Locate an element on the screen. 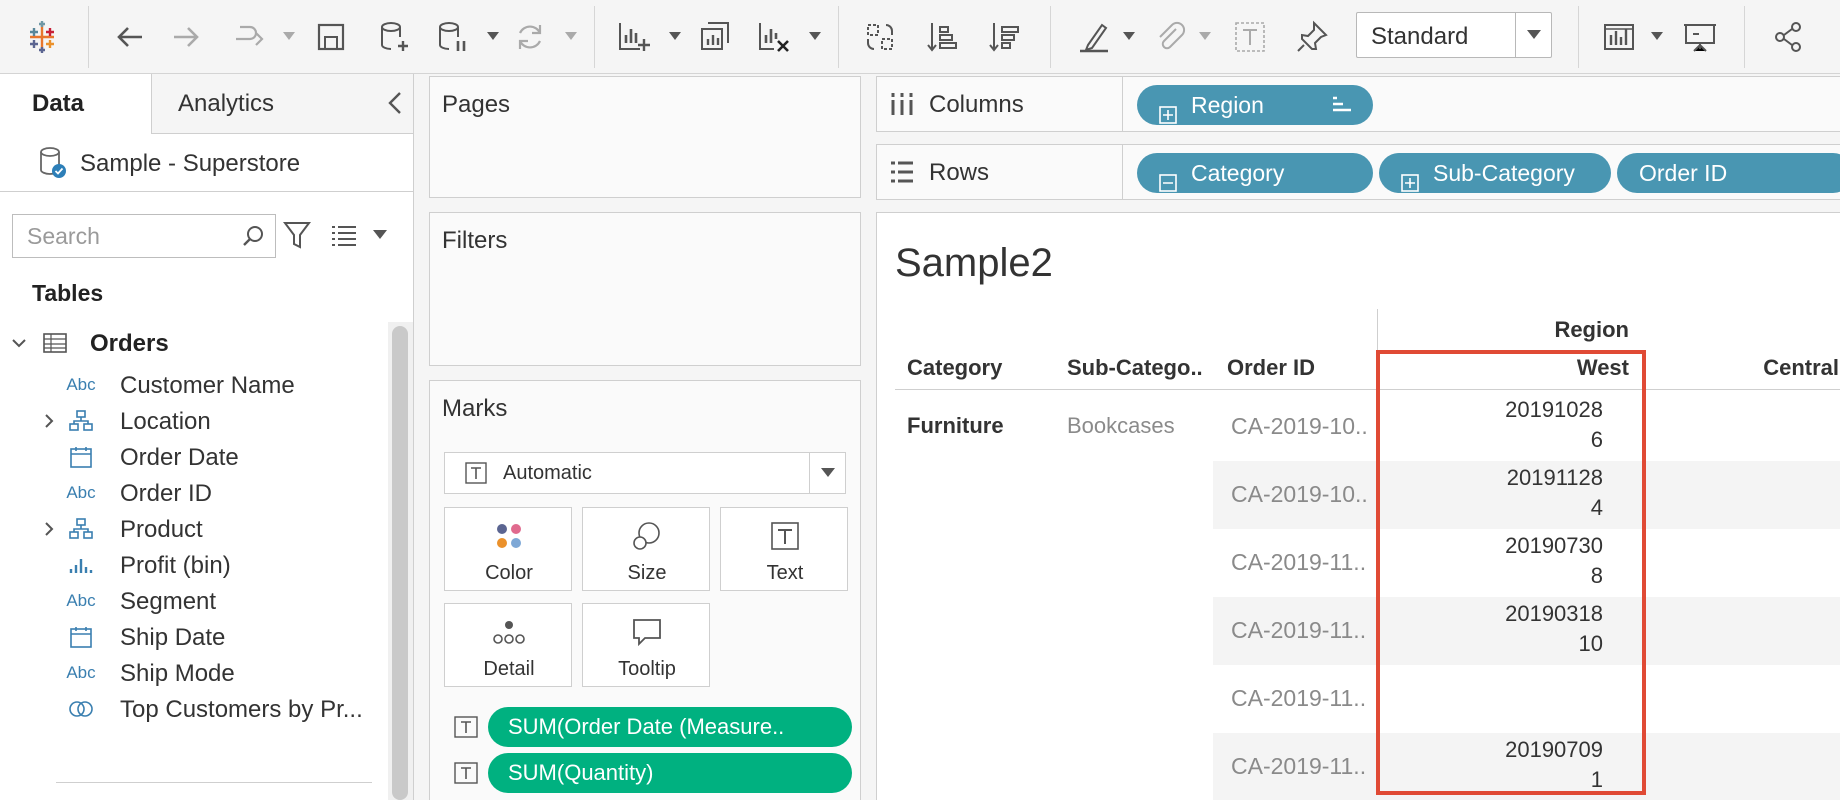 This screenshot has width=1840, height=800. tab-data: Data is located at coordinates (76, 104).